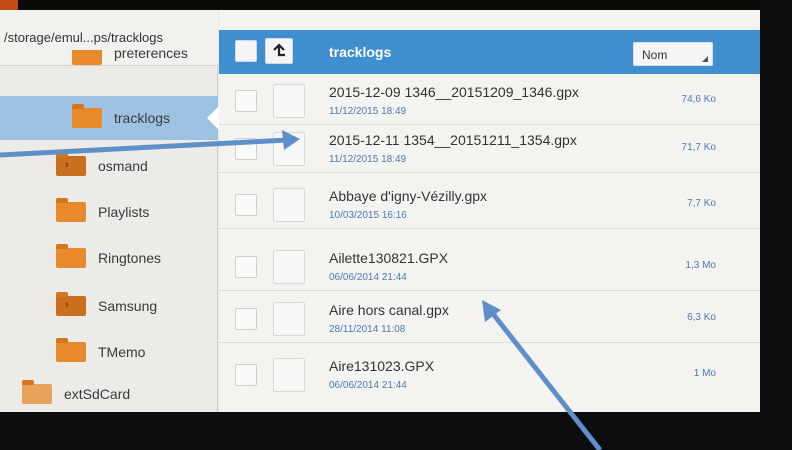 Image resolution: width=792 pixels, height=450 pixels. What do you see at coordinates (655, 55) in the screenshot?
I see `sort-label: Nom` at bounding box center [655, 55].